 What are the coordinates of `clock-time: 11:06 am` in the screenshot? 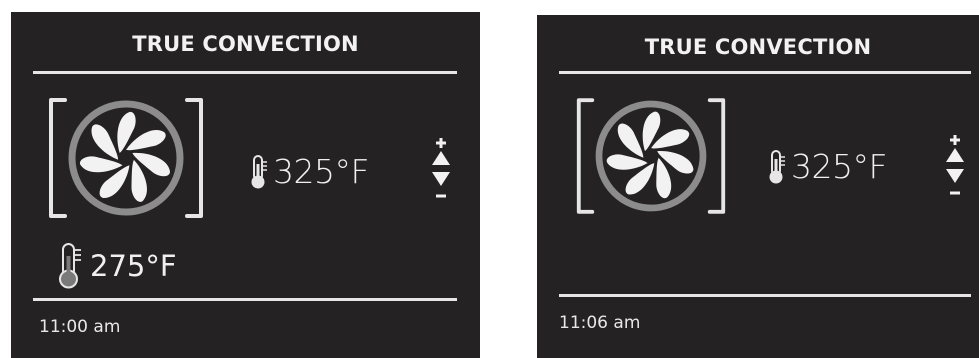 It's located at (600, 323).